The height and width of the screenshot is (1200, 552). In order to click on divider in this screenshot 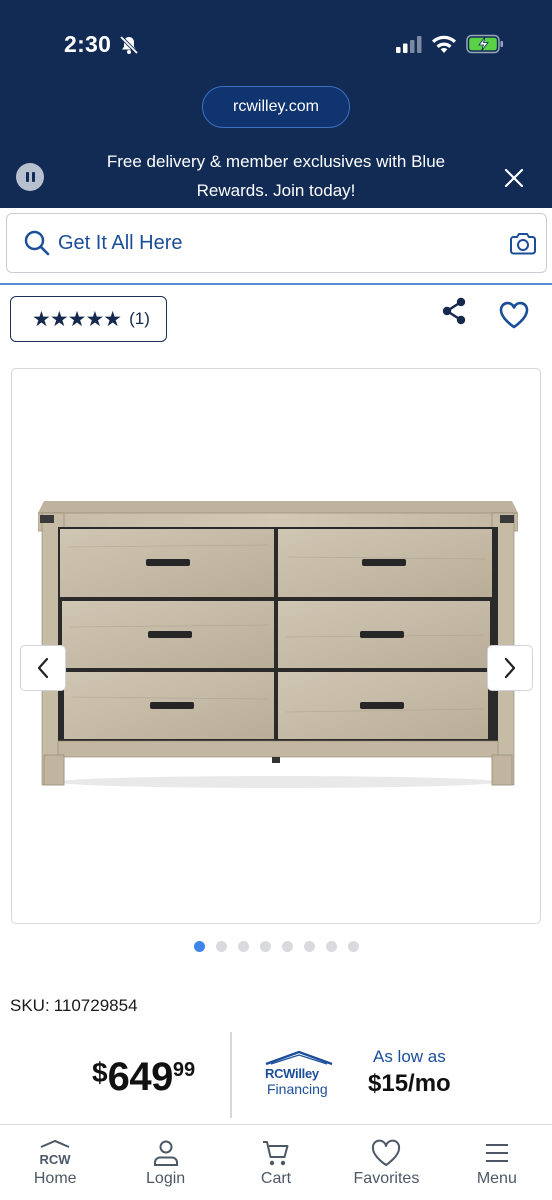, I will do `click(276, 284)`.